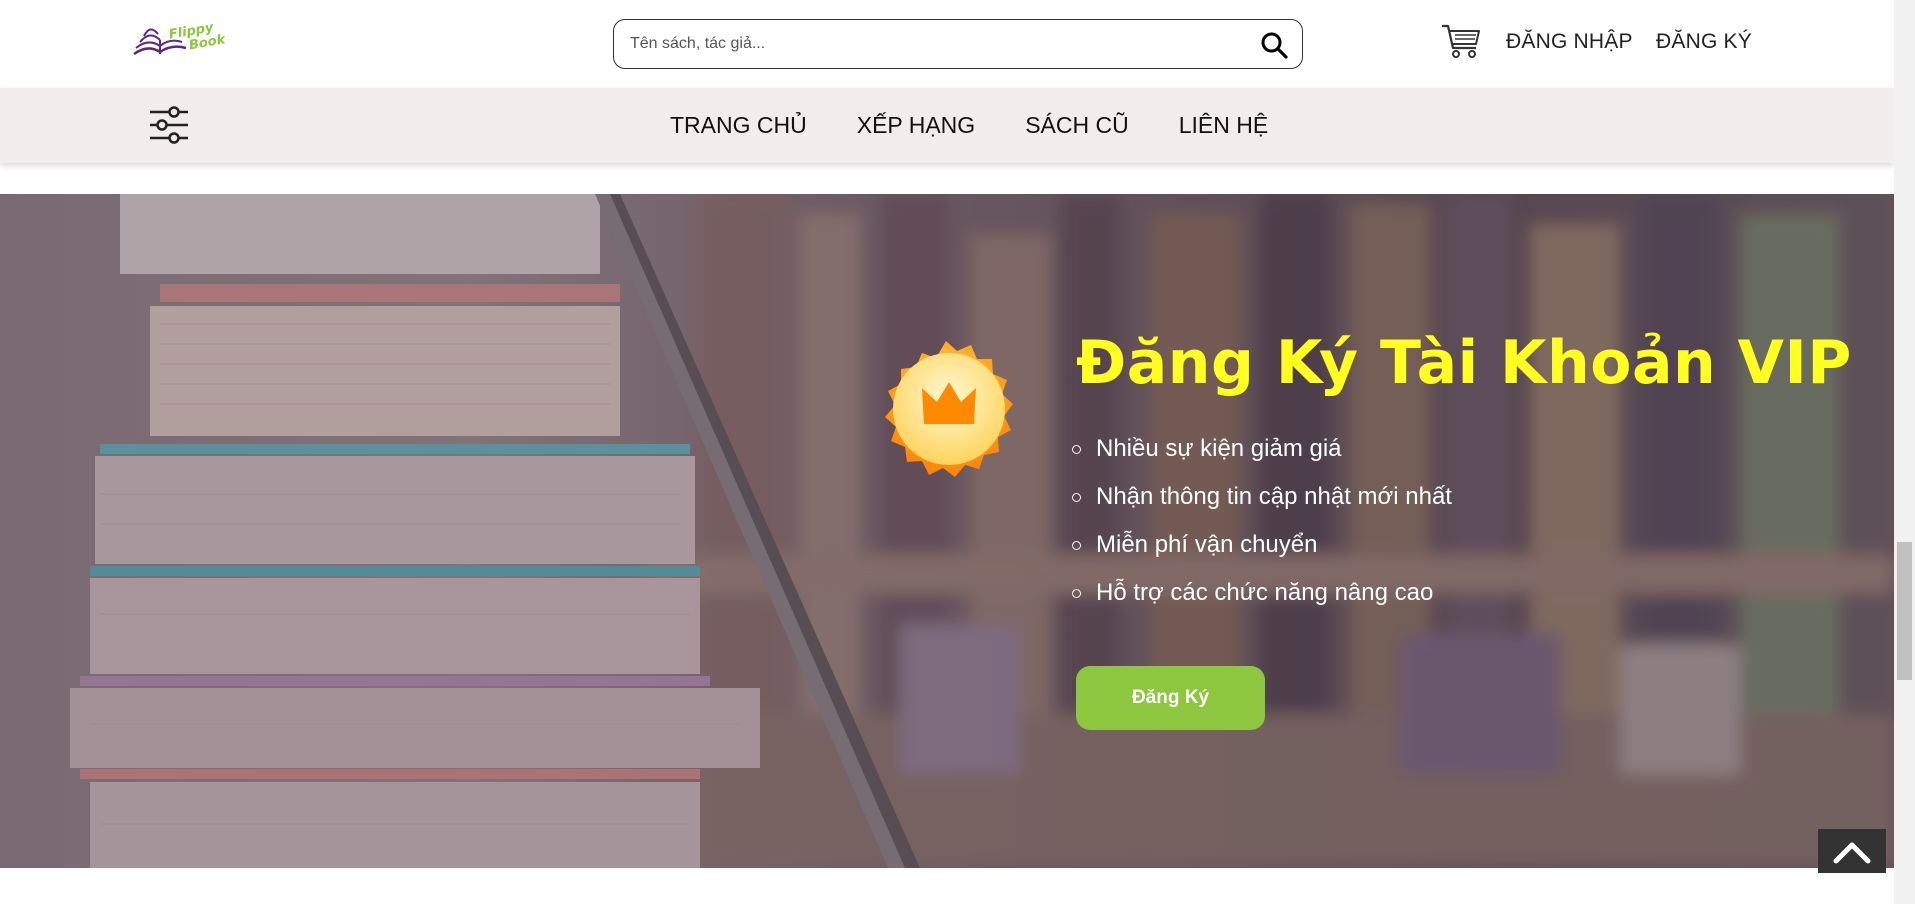 This screenshot has width=1915, height=904. What do you see at coordinates (1904, 452) in the screenshot?
I see `page-scrollbar` at bounding box center [1904, 452].